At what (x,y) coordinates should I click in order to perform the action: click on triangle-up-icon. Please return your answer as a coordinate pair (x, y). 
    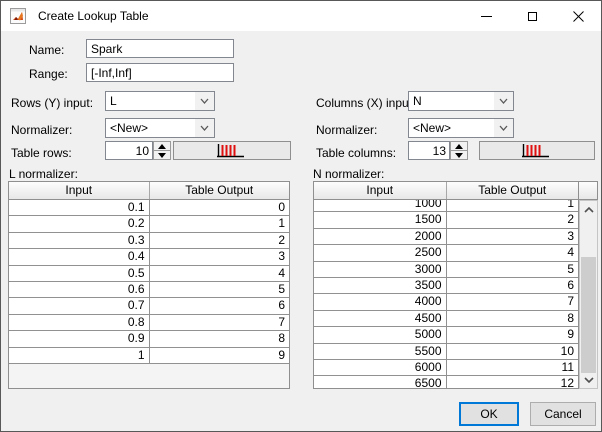
    Looking at the image, I should click on (162, 146).